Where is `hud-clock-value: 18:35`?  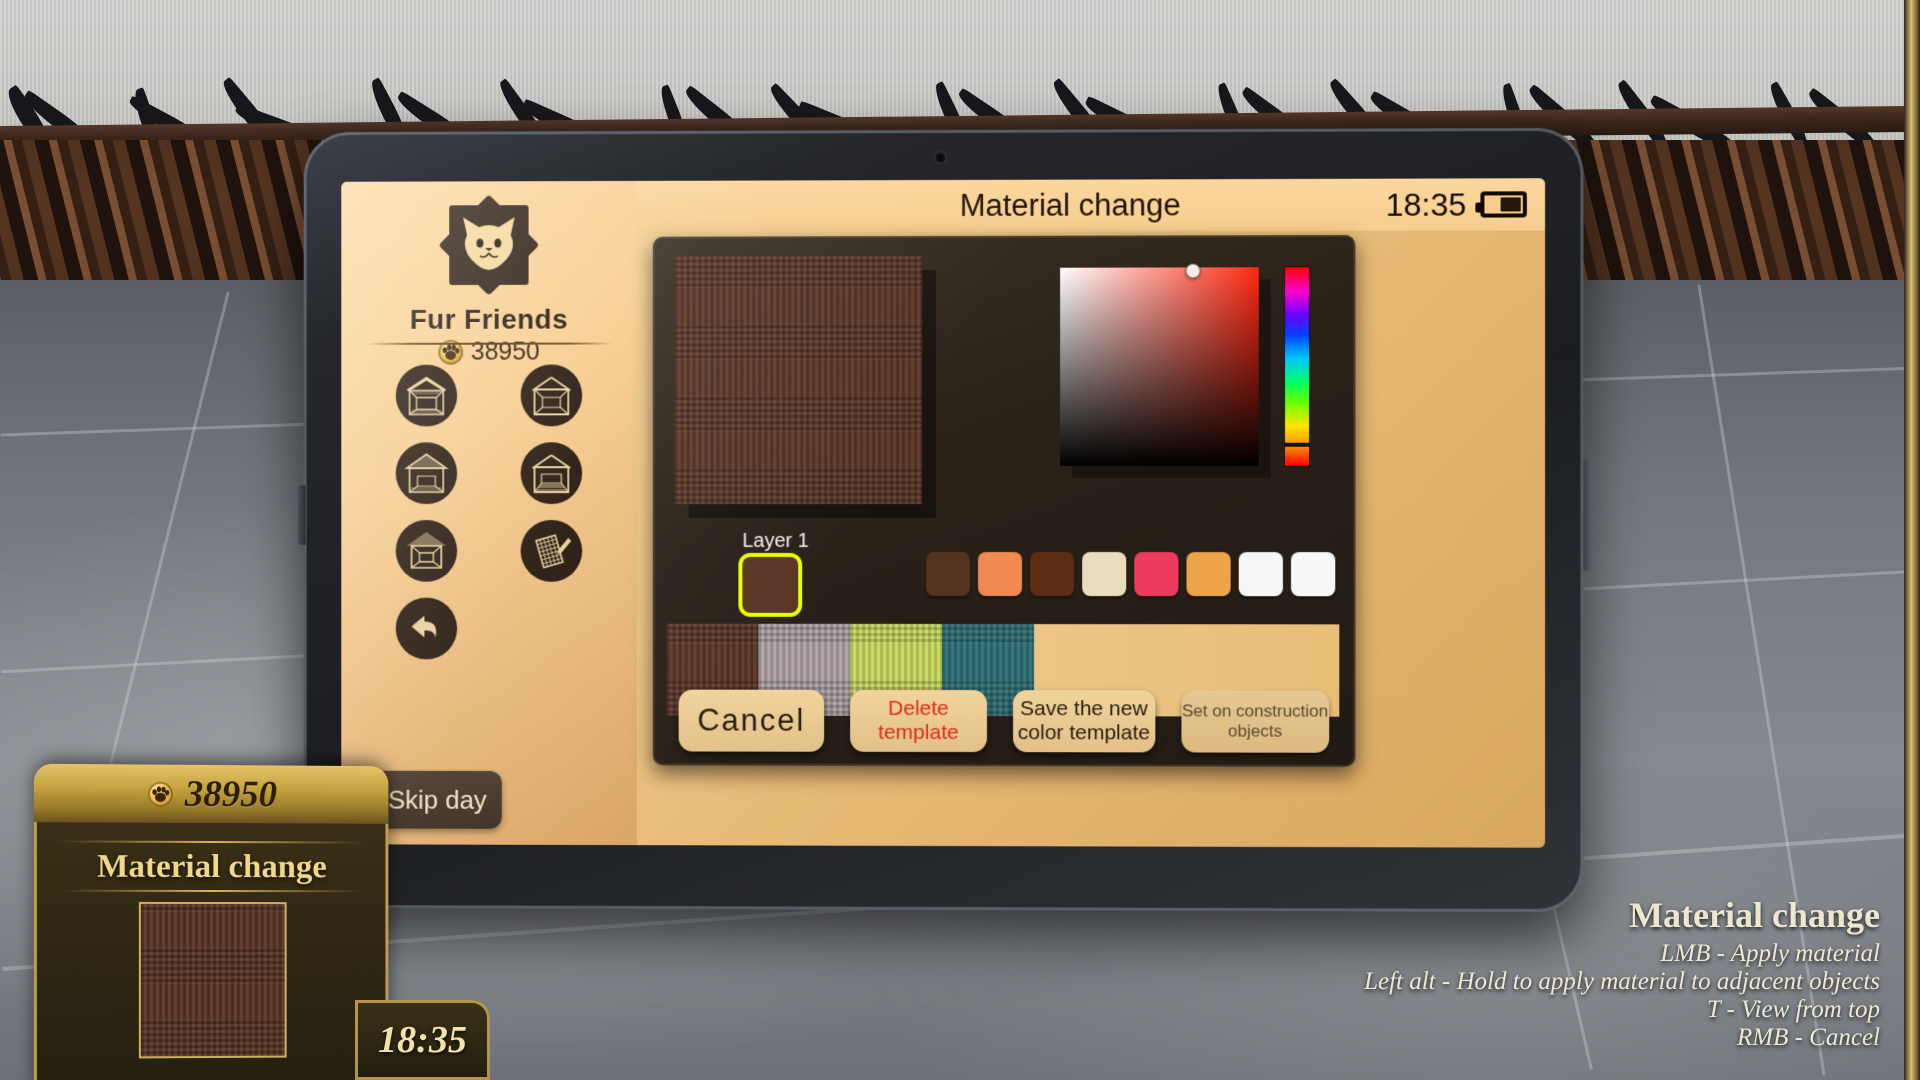 hud-clock-value: 18:35 is located at coordinates (422, 1040).